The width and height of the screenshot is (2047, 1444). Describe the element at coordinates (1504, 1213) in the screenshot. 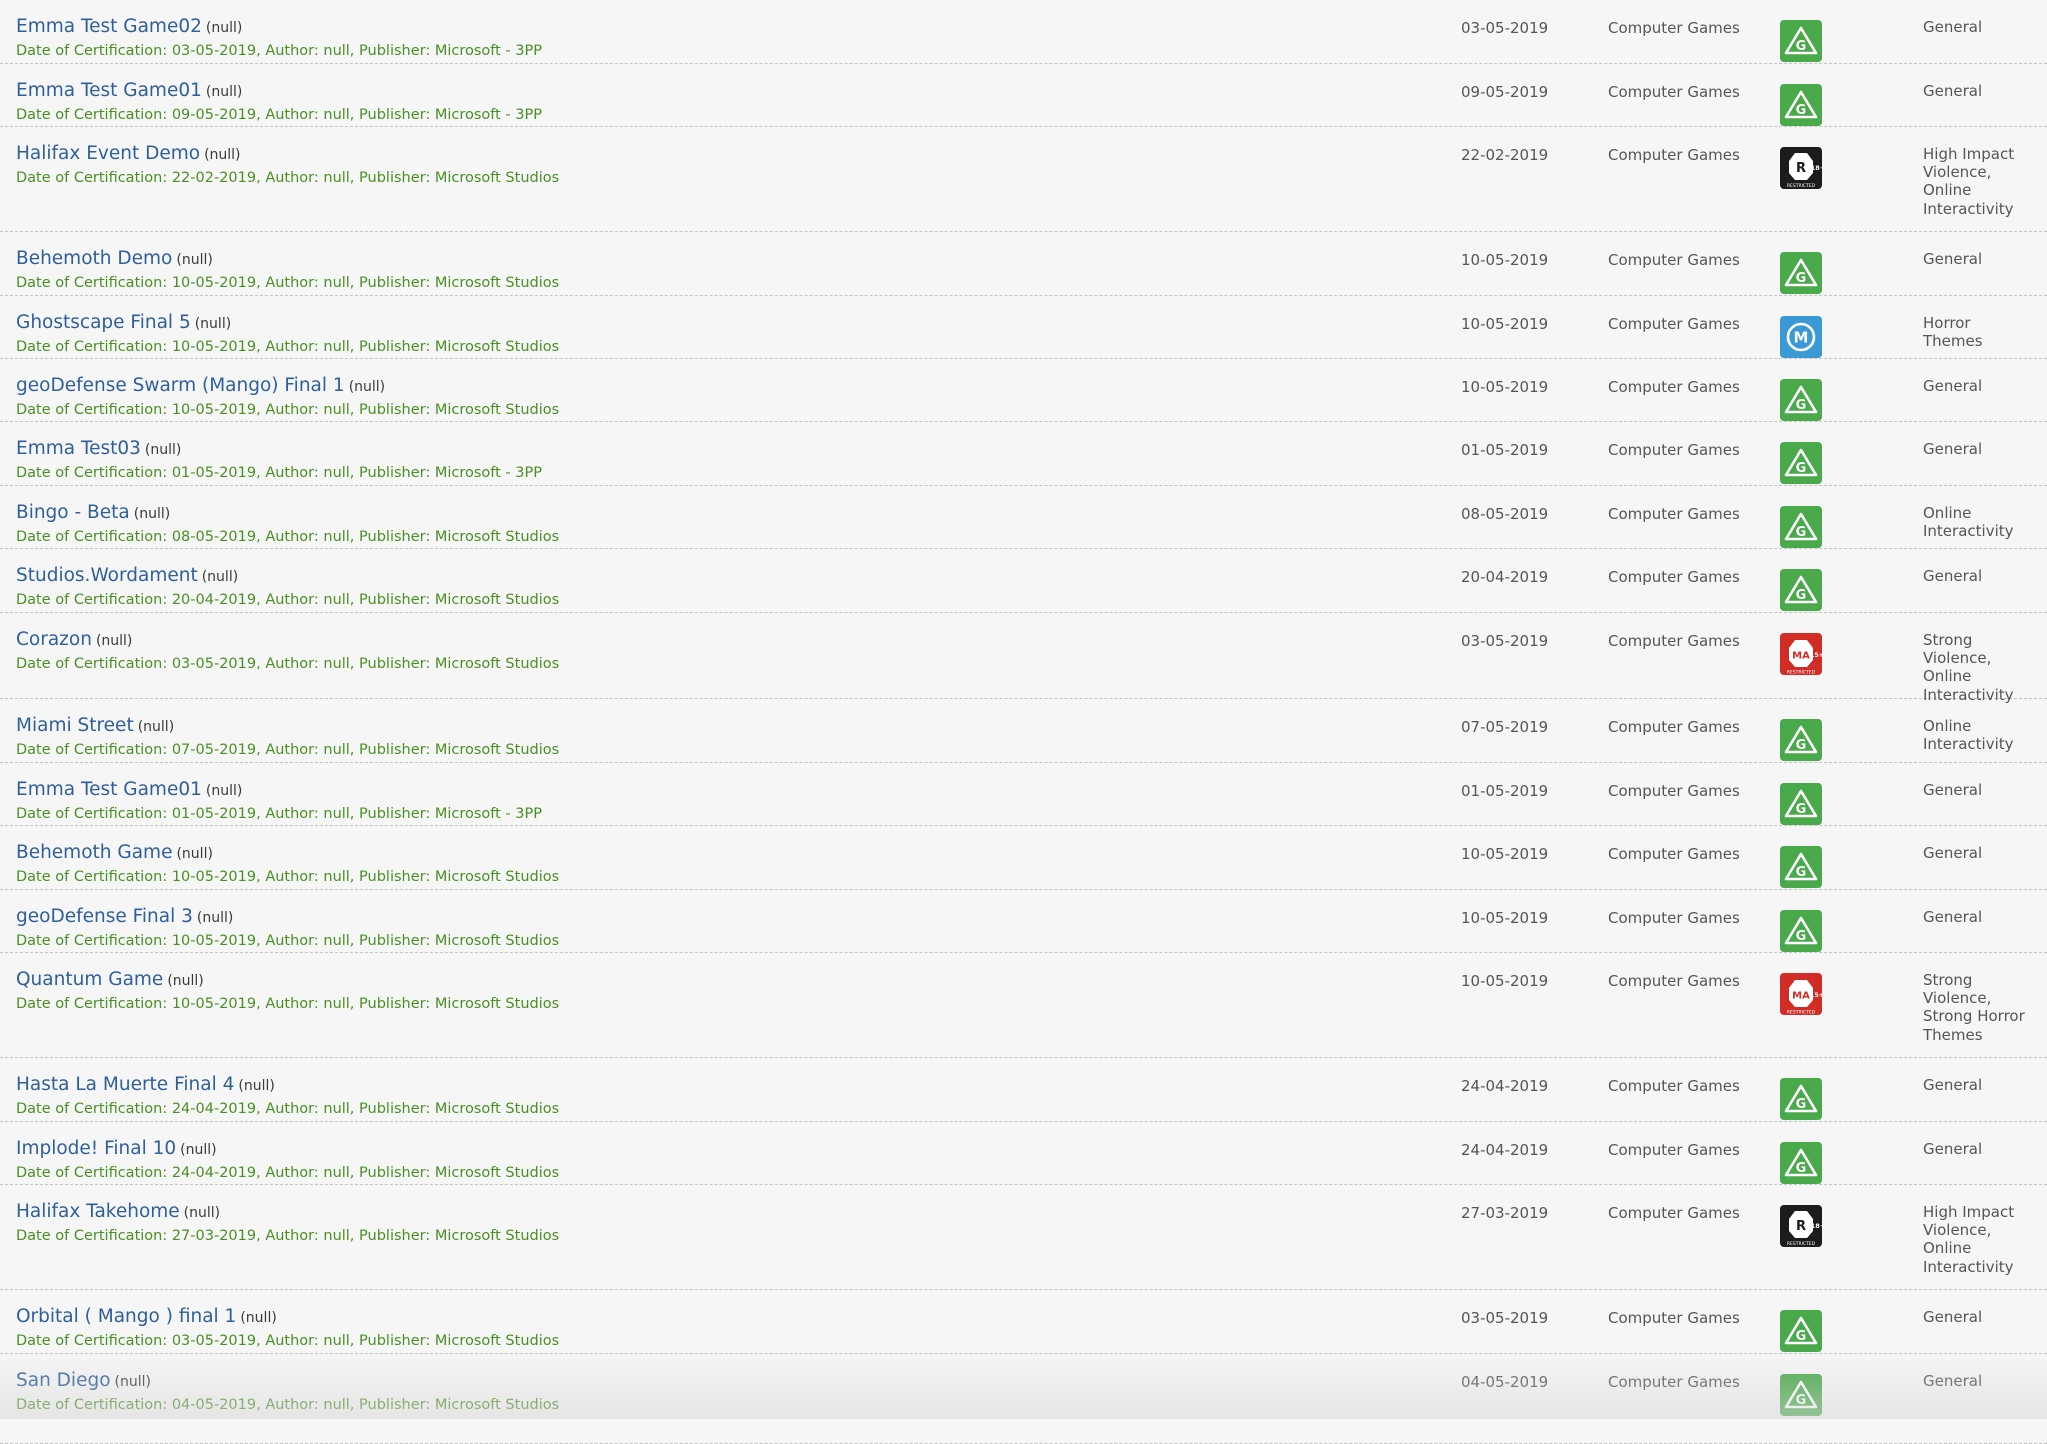

I see `certification-date: 27-03-2019` at that location.